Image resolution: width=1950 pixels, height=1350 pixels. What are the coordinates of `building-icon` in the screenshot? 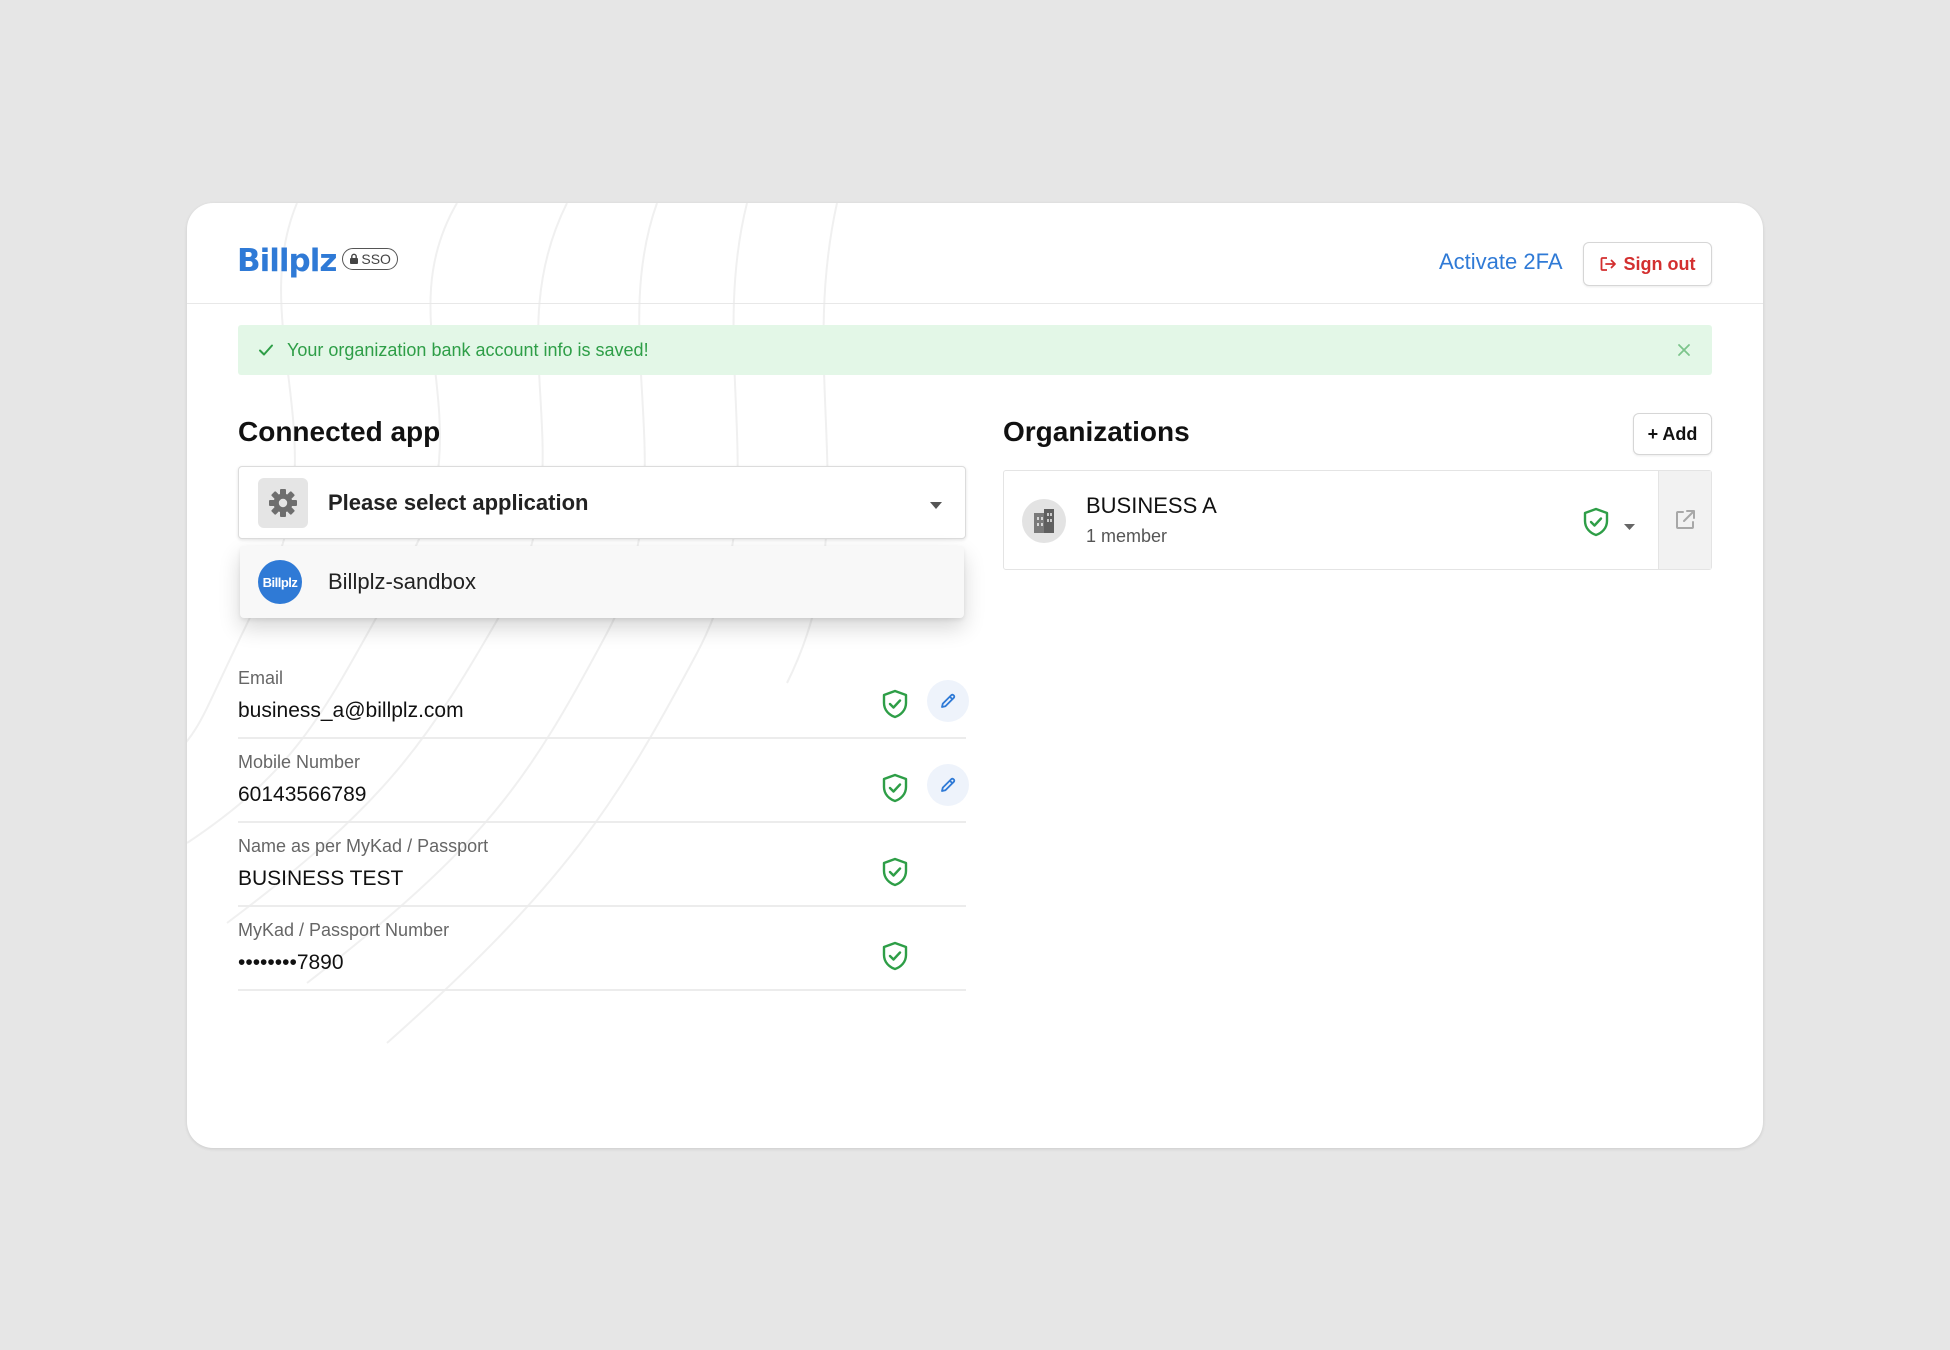 It's located at (1044, 521).